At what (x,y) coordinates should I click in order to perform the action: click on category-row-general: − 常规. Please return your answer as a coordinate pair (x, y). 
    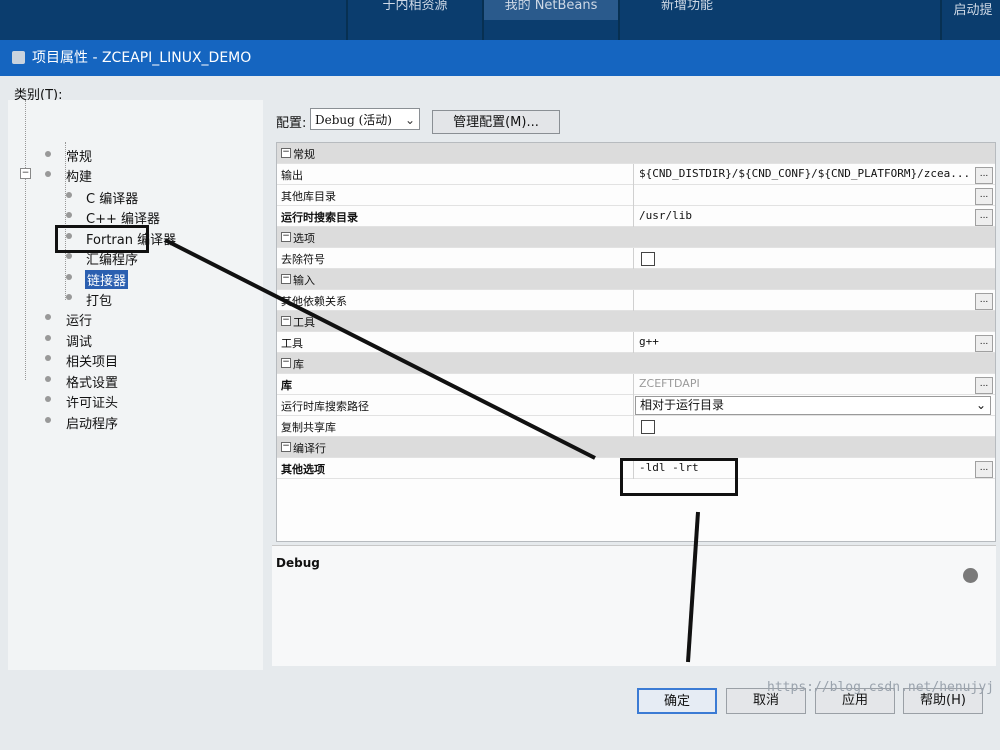
    Looking at the image, I should click on (636, 153).